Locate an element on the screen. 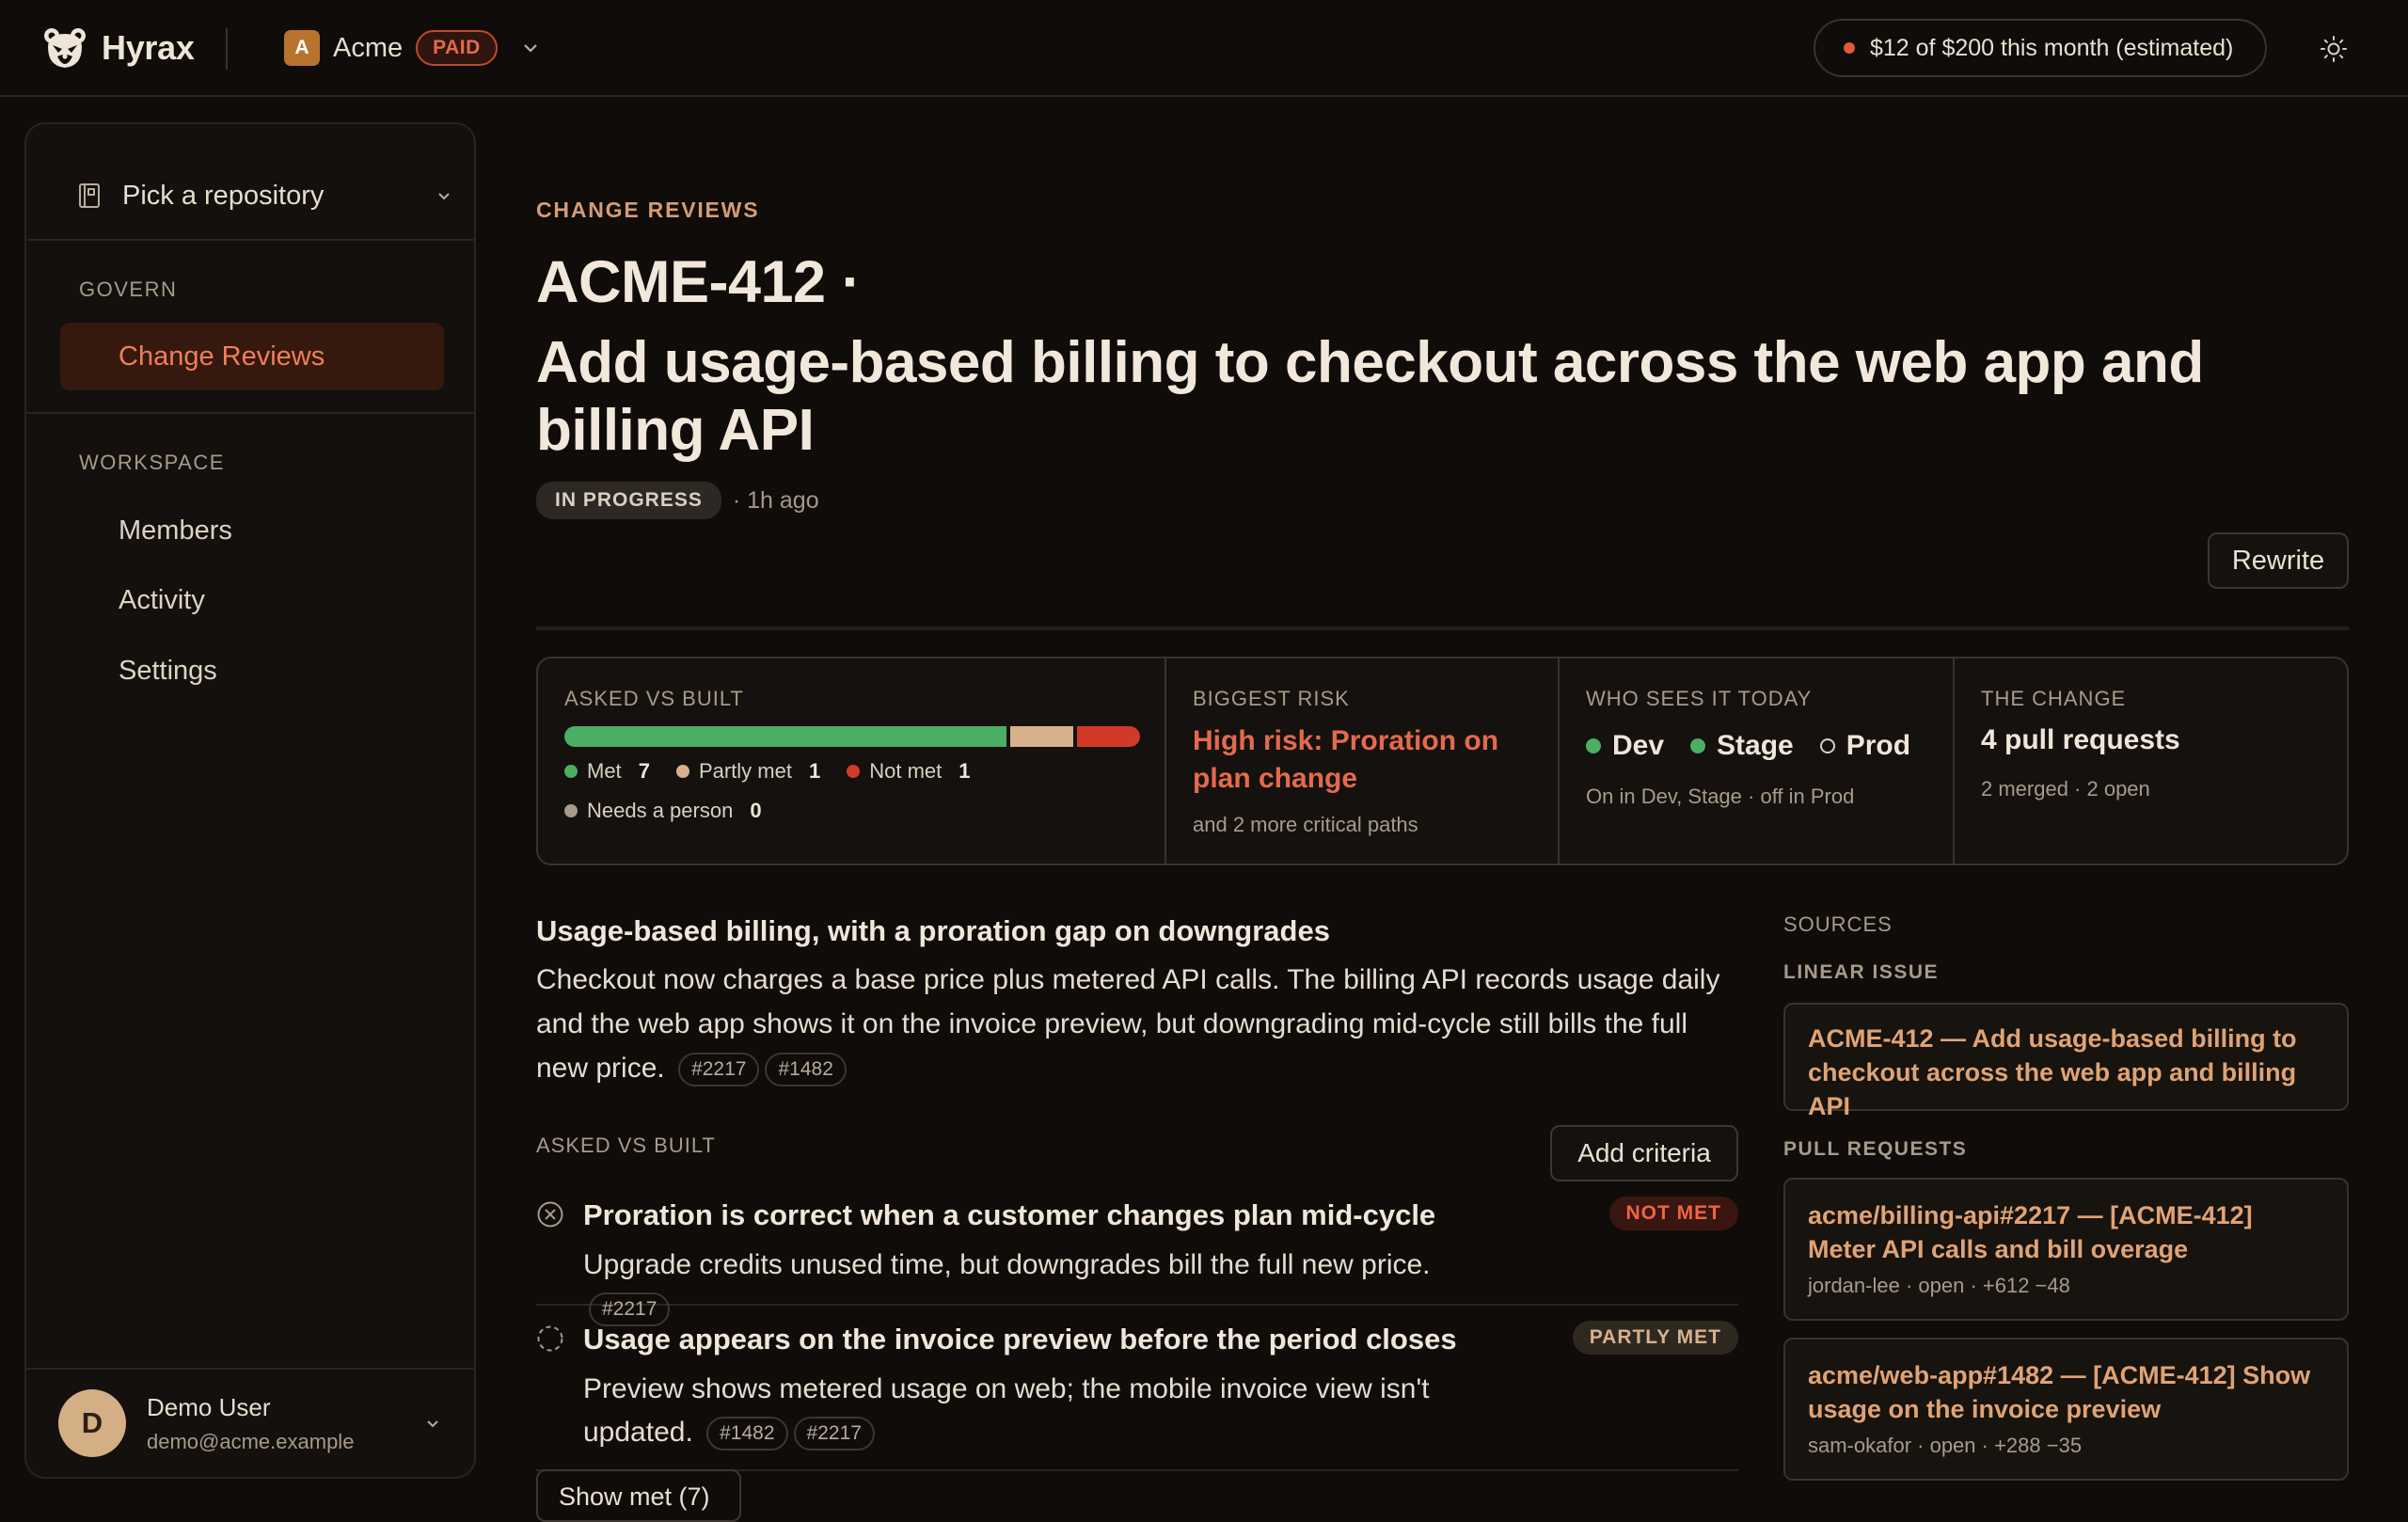  pull-requests-label: PULL REQUESTS is located at coordinates (1876, 1149).